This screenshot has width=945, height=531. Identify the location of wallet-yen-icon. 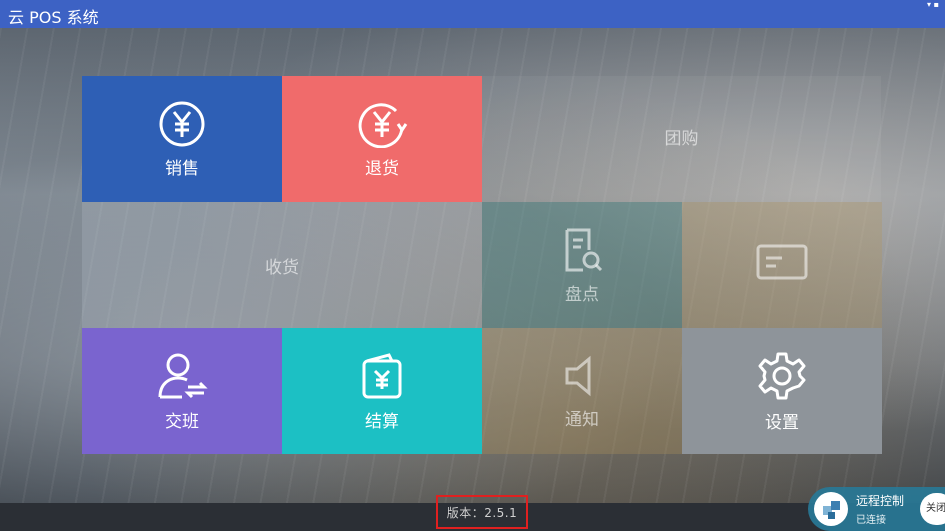
(382, 375).